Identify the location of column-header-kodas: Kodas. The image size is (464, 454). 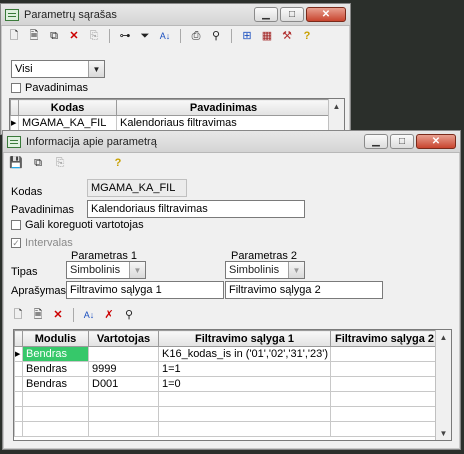
(67, 107).